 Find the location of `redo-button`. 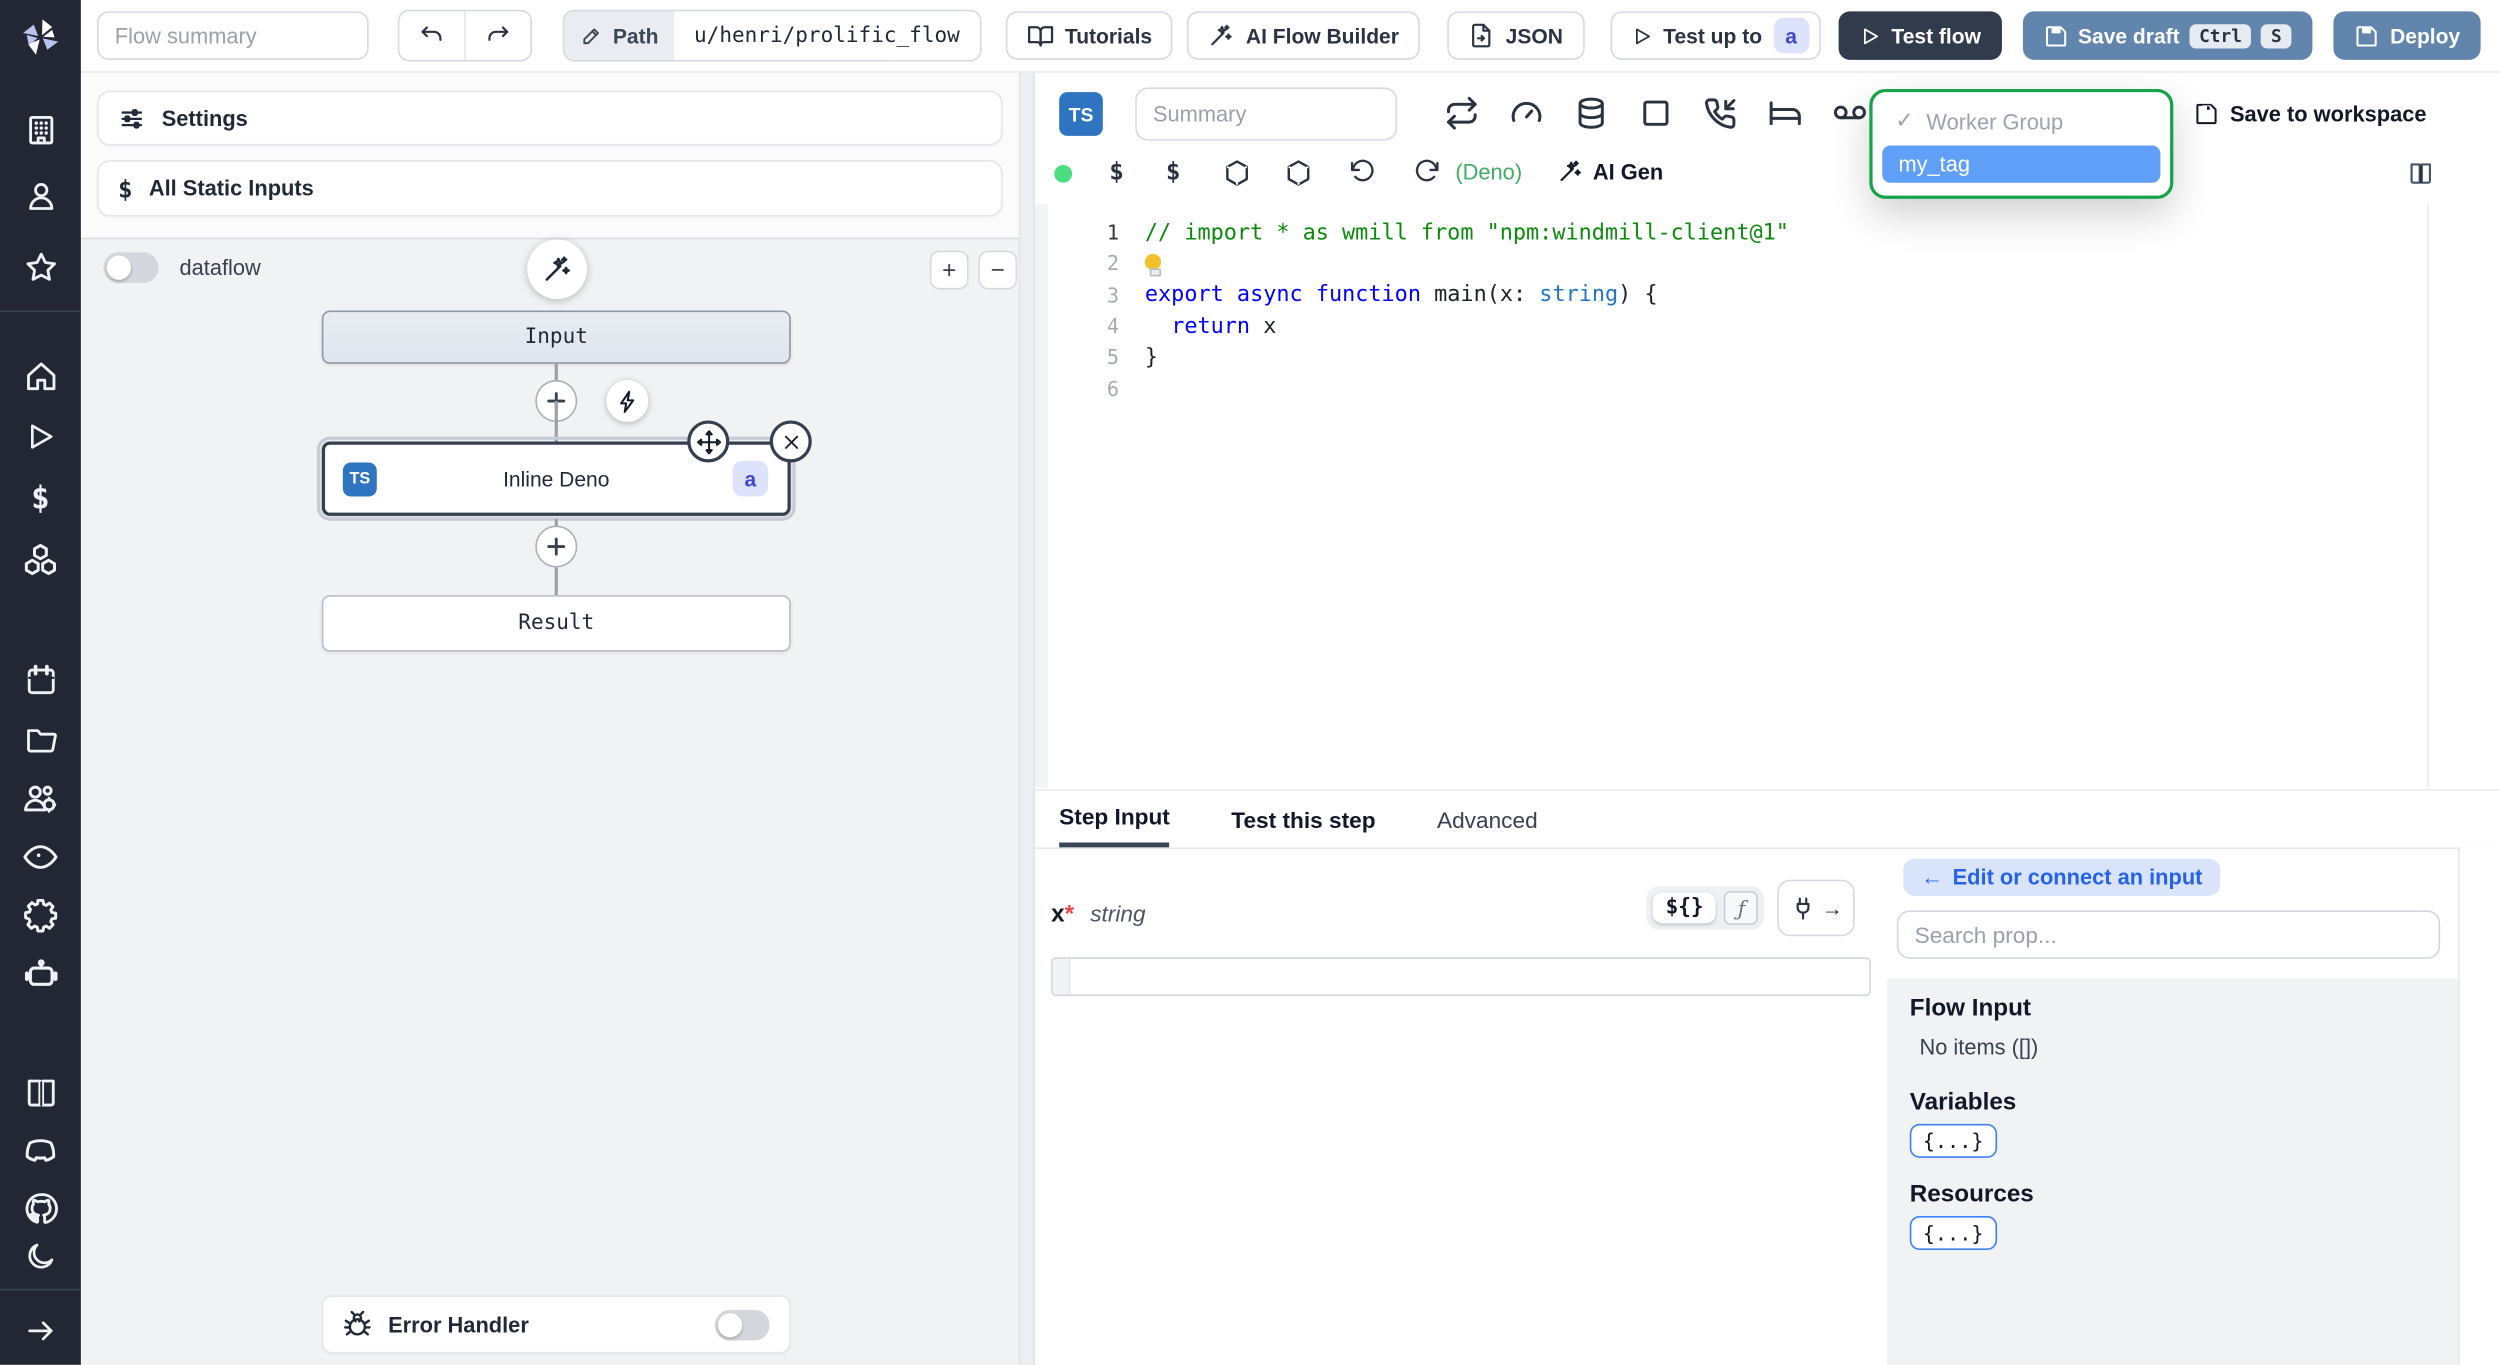

redo-button is located at coordinates (497, 35).